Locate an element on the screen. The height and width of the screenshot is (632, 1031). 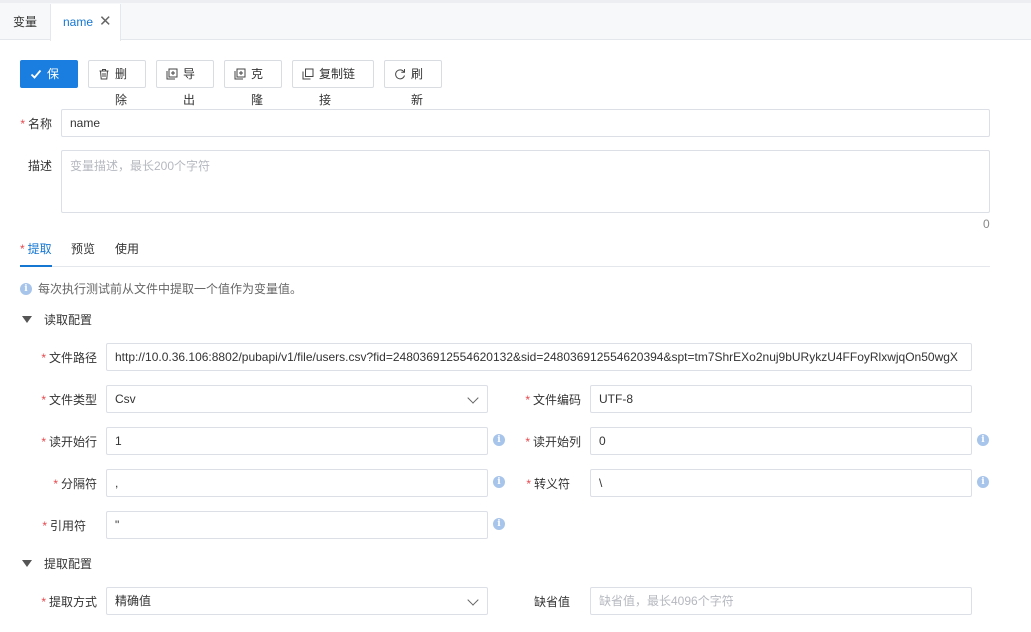
start-col-input: 0 is located at coordinates (781, 441).